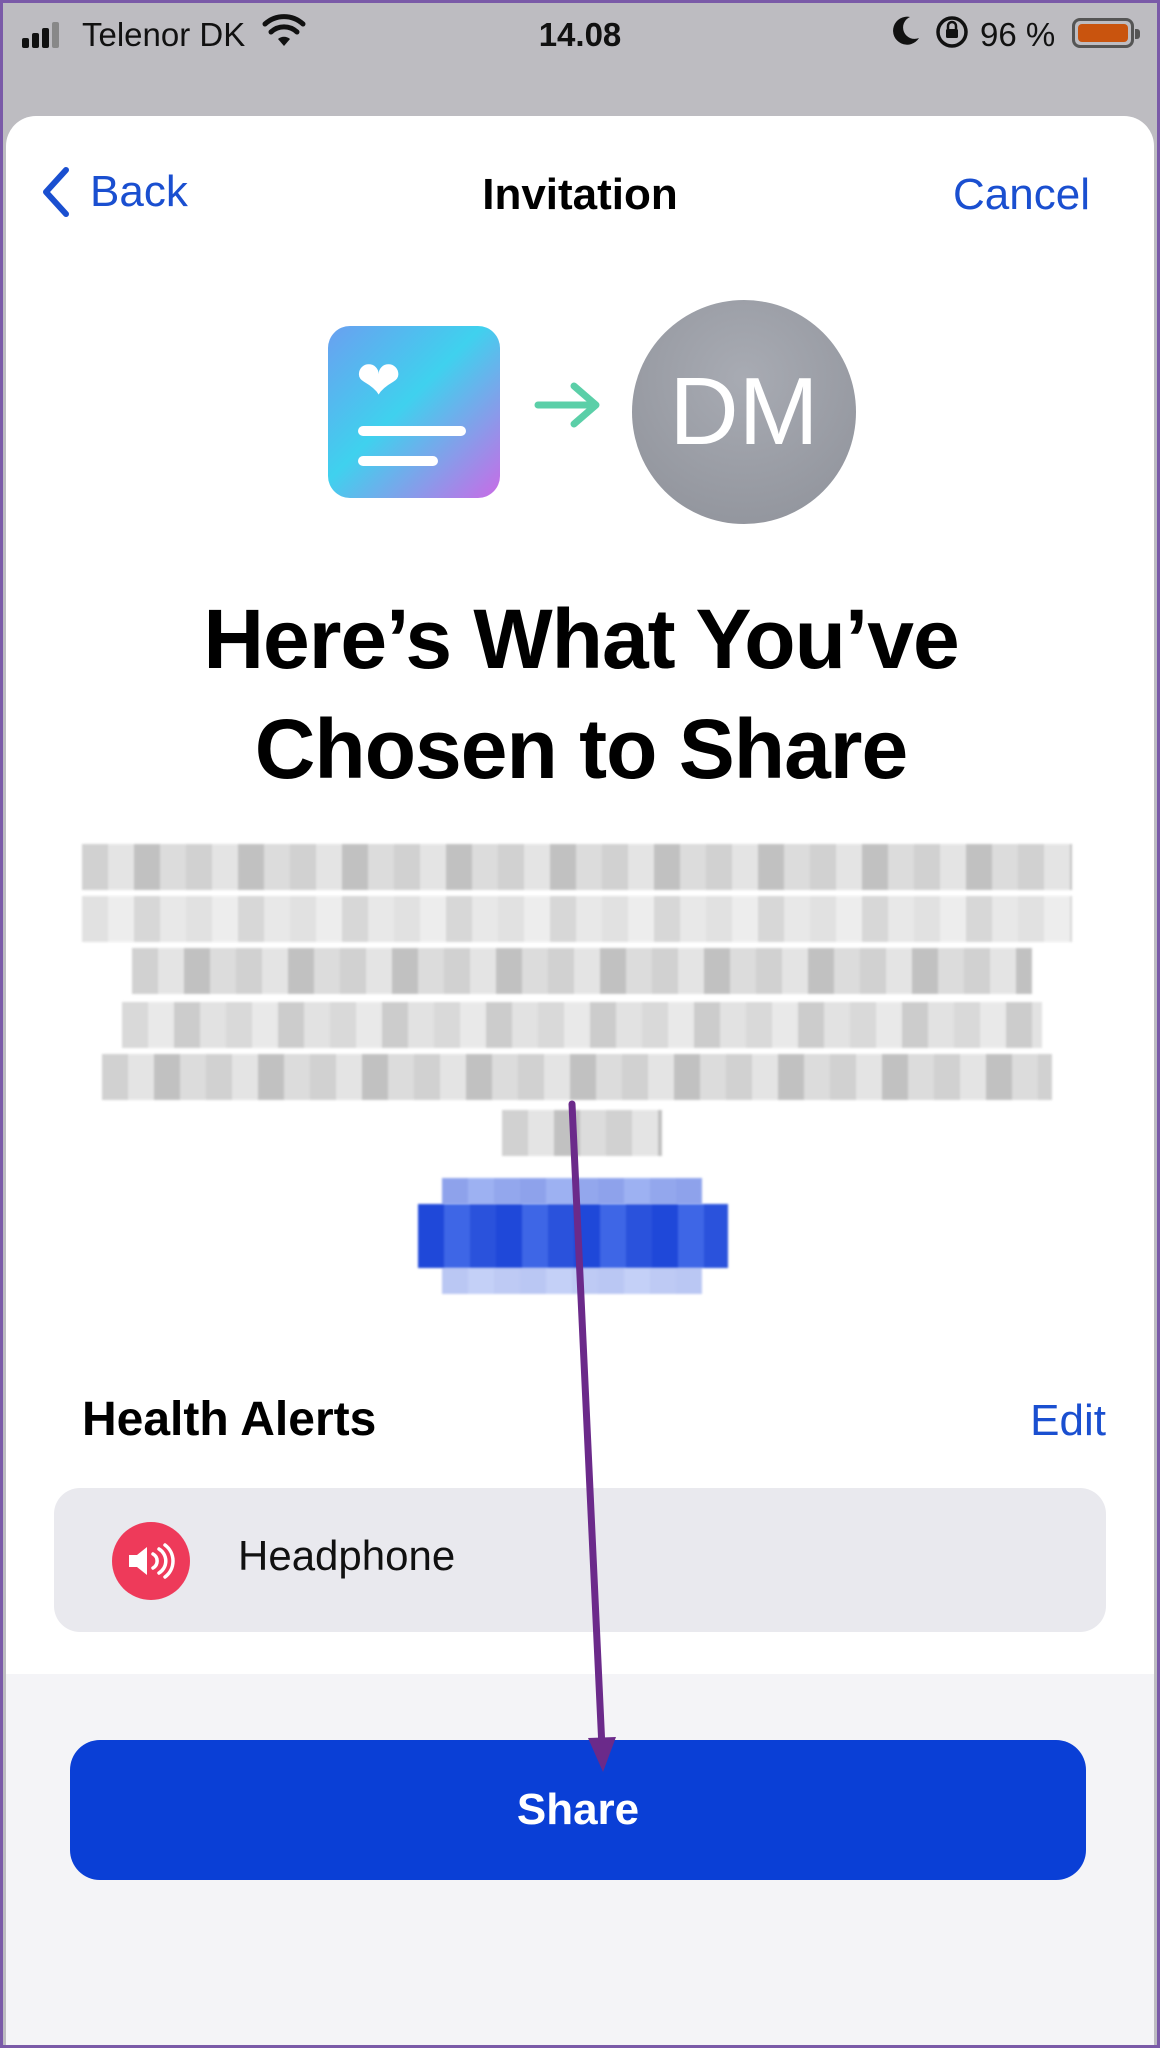  I want to click on redacted-link, so click(579, 1237).